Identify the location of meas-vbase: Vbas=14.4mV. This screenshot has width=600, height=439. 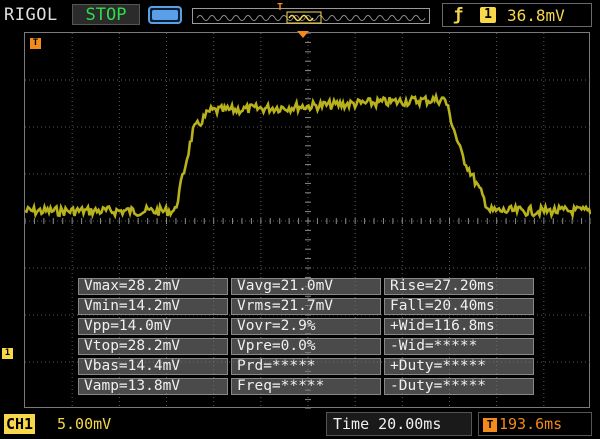
(153, 366).